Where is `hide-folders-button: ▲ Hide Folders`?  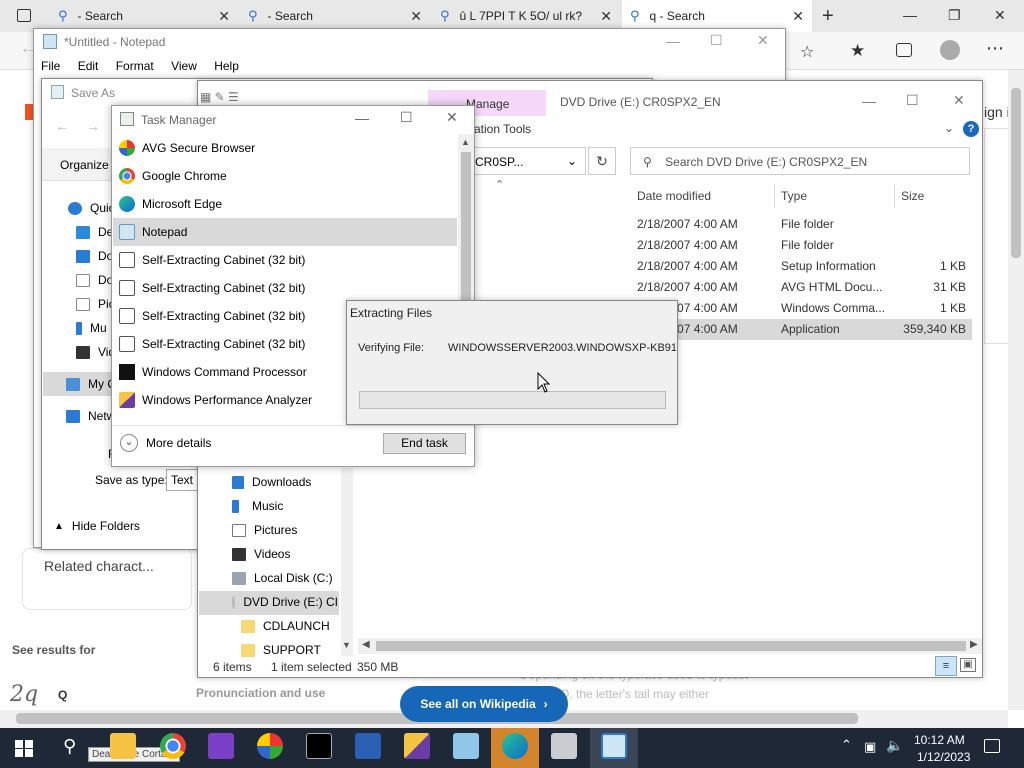 hide-folders-button: ▲ Hide Folders is located at coordinates (97, 526).